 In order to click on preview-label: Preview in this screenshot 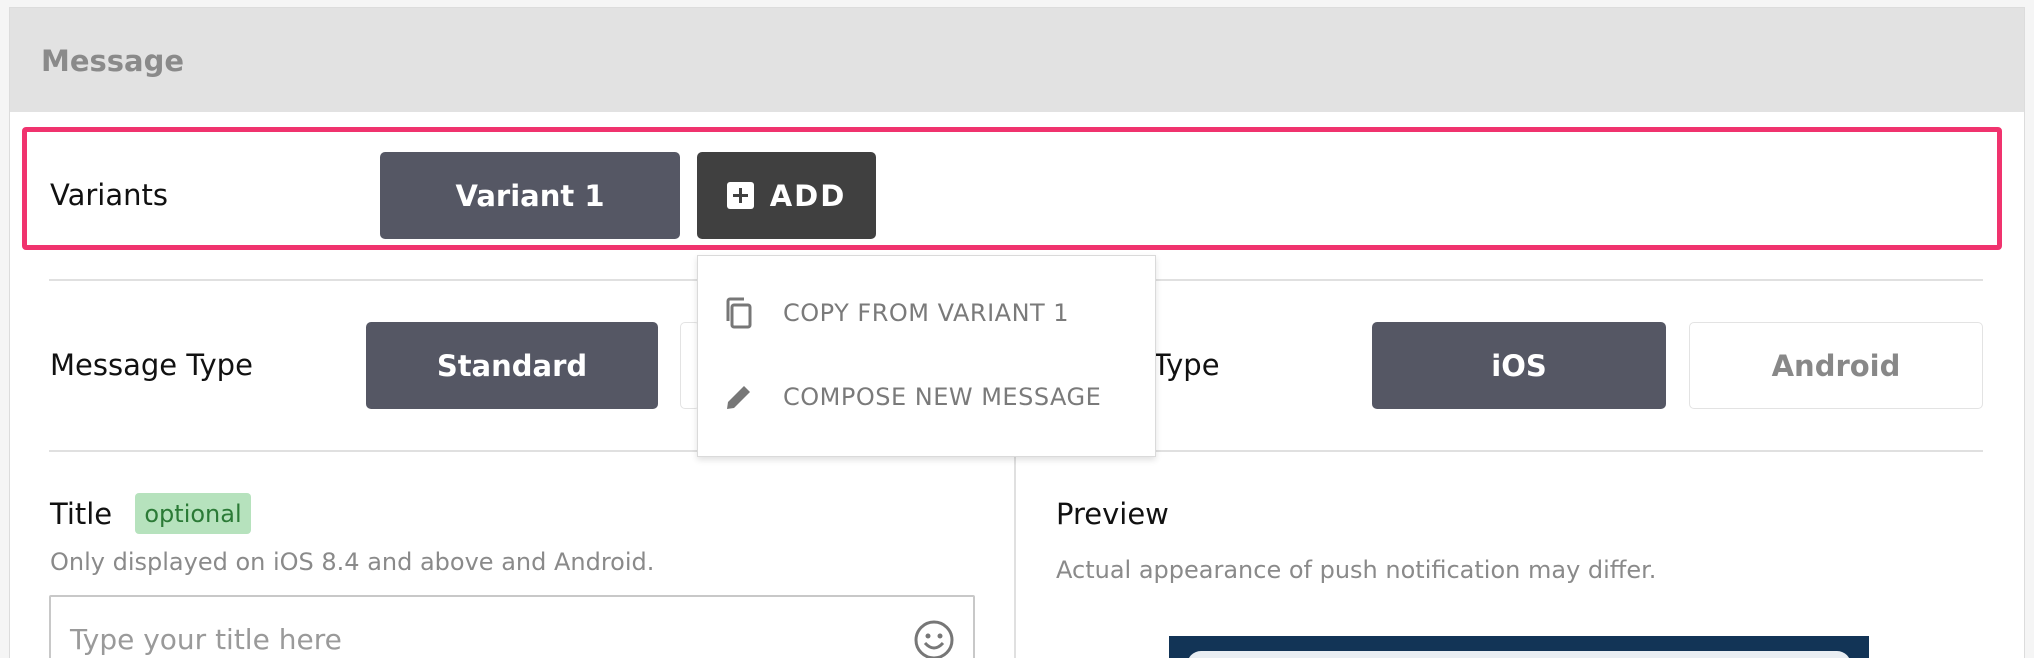, I will do `click(1112, 514)`.